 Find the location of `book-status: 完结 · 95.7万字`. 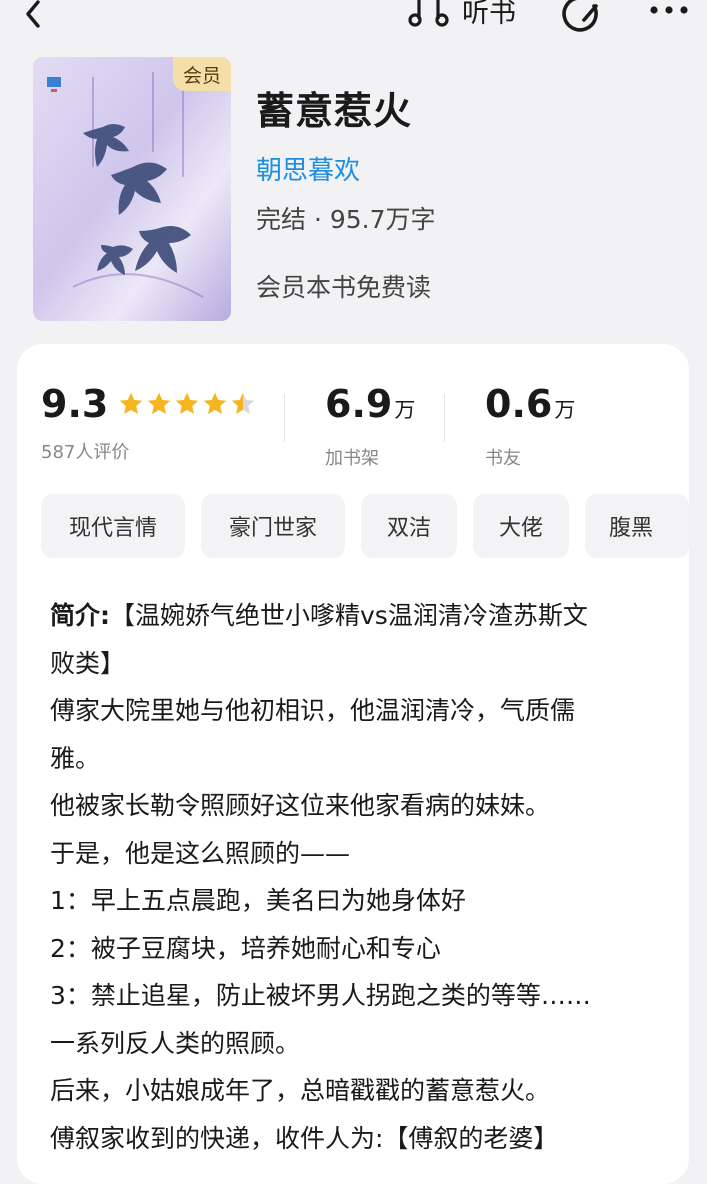

book-status: 完结 · 95.7万字 is located at coordinates (346, 219).